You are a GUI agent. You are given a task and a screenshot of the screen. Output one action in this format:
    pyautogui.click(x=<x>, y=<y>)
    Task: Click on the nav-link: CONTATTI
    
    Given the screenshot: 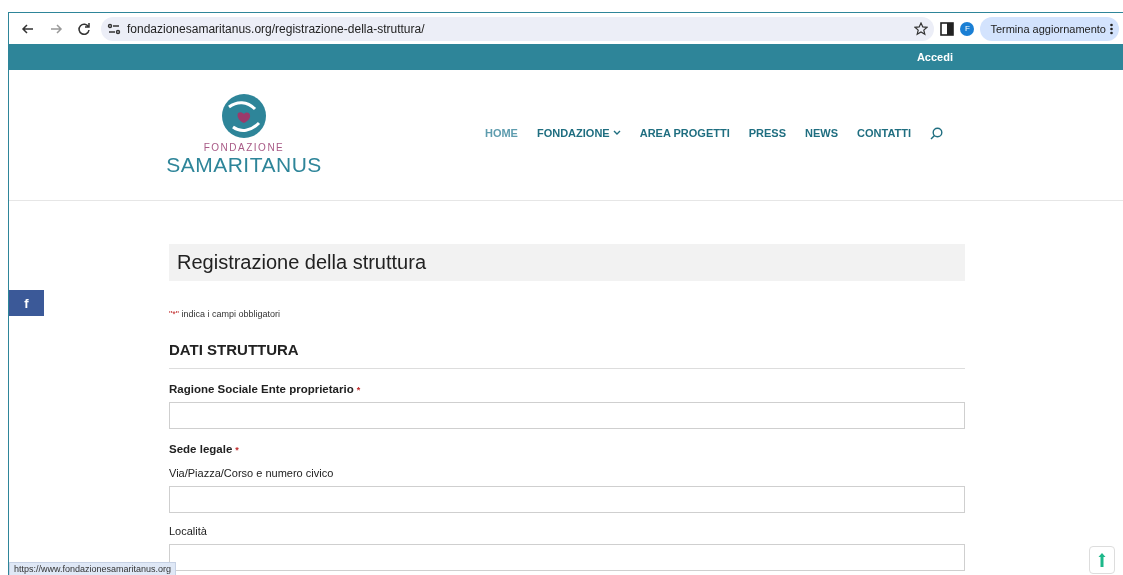 What is the action you would take?
    pyautogui.click(x=884, y=133)
    